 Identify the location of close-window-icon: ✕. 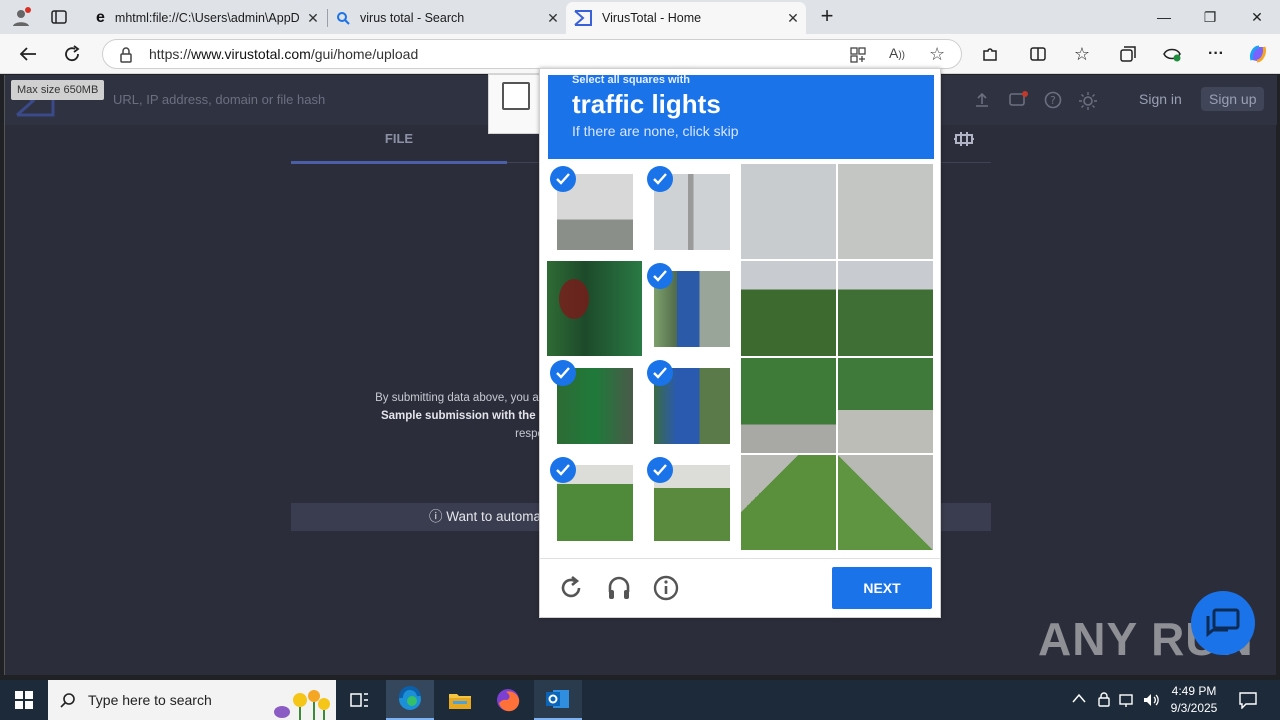
(1257, 17).